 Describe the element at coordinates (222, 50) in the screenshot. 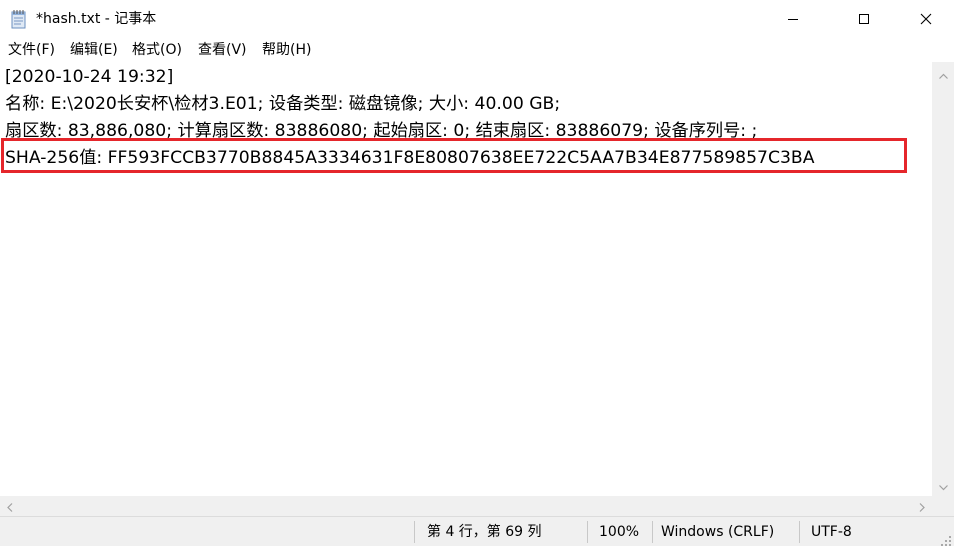

I see `menu-view: 查看(V)` at that location.